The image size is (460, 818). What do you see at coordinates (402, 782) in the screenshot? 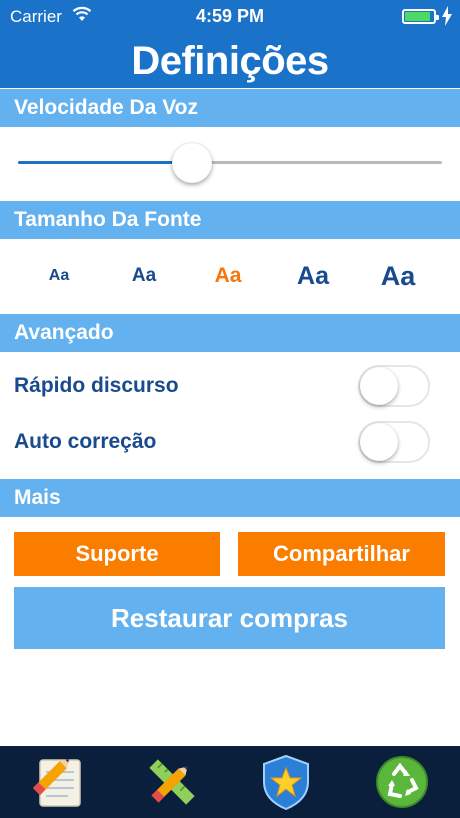
I see `recycle-icon` at bounding box center [402, 782].